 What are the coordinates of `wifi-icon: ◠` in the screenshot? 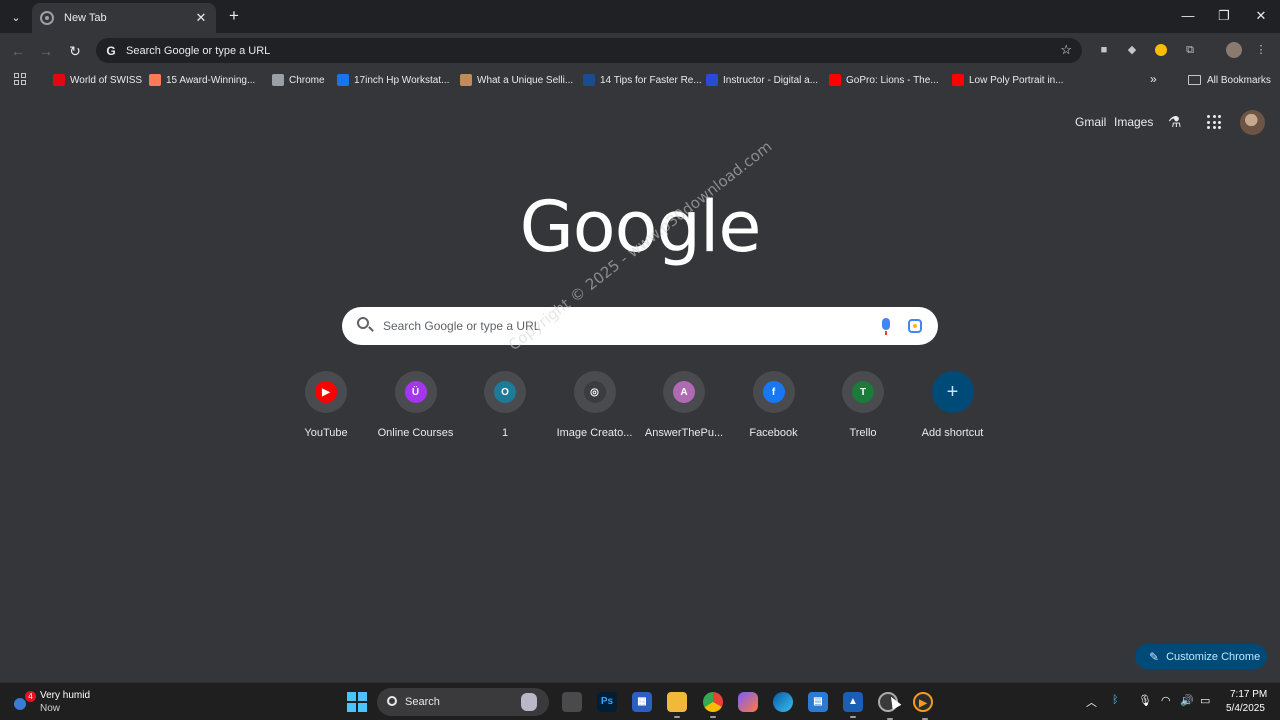 It's located at (1166, 700).